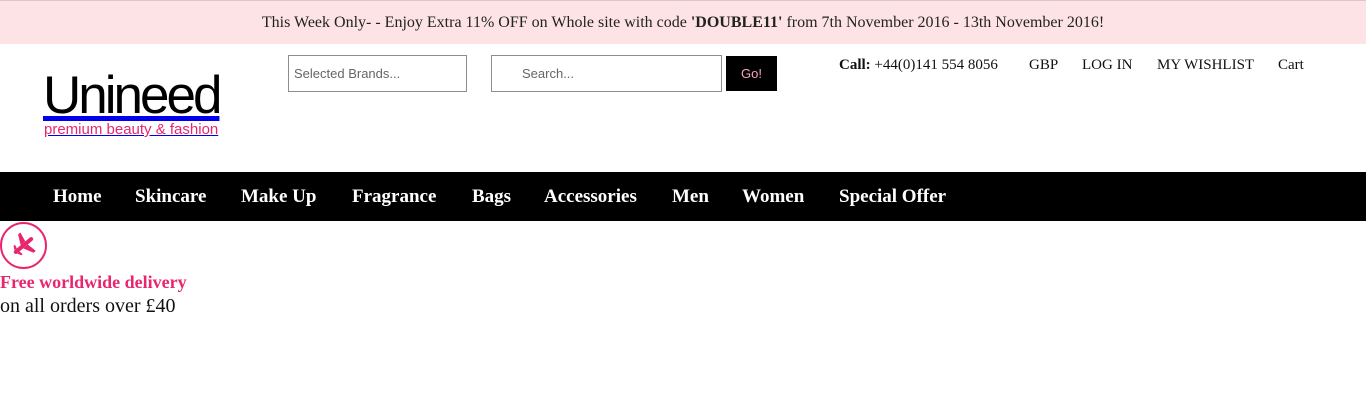  What do you see at coordinates (77, 196) in the screenshot?
I see `nav-item-home: Home` at bounding box center [77, 196].